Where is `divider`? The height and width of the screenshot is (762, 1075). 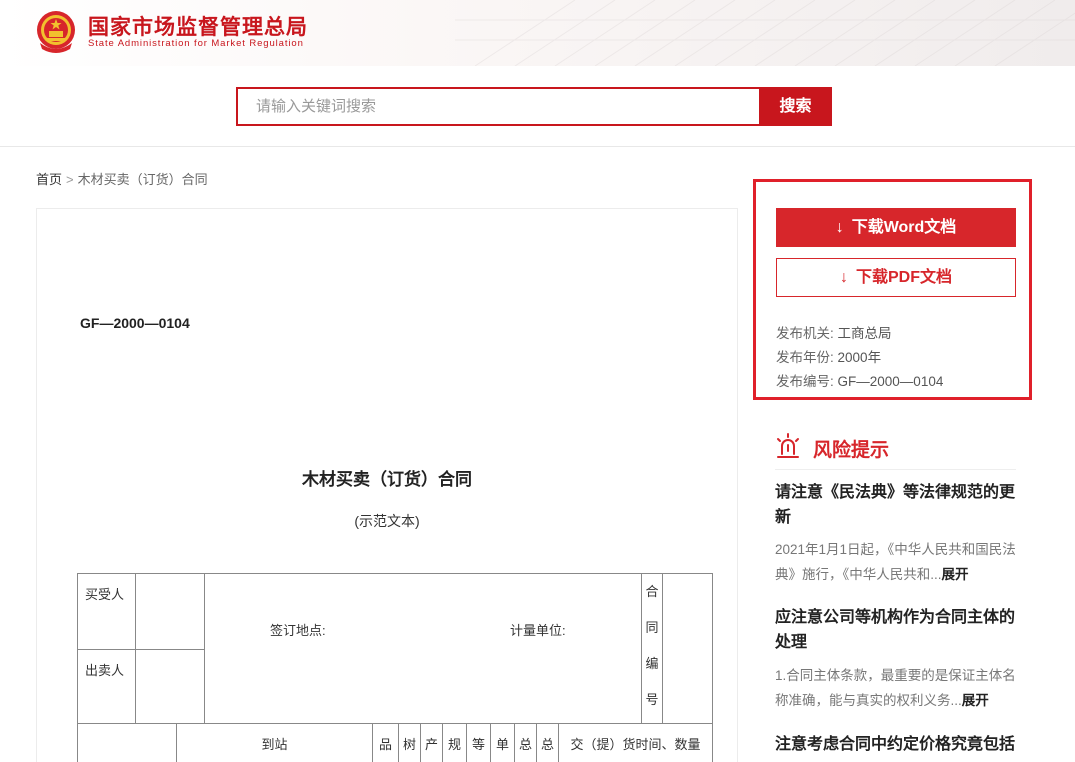
divider is located at coordinates (895, 469).